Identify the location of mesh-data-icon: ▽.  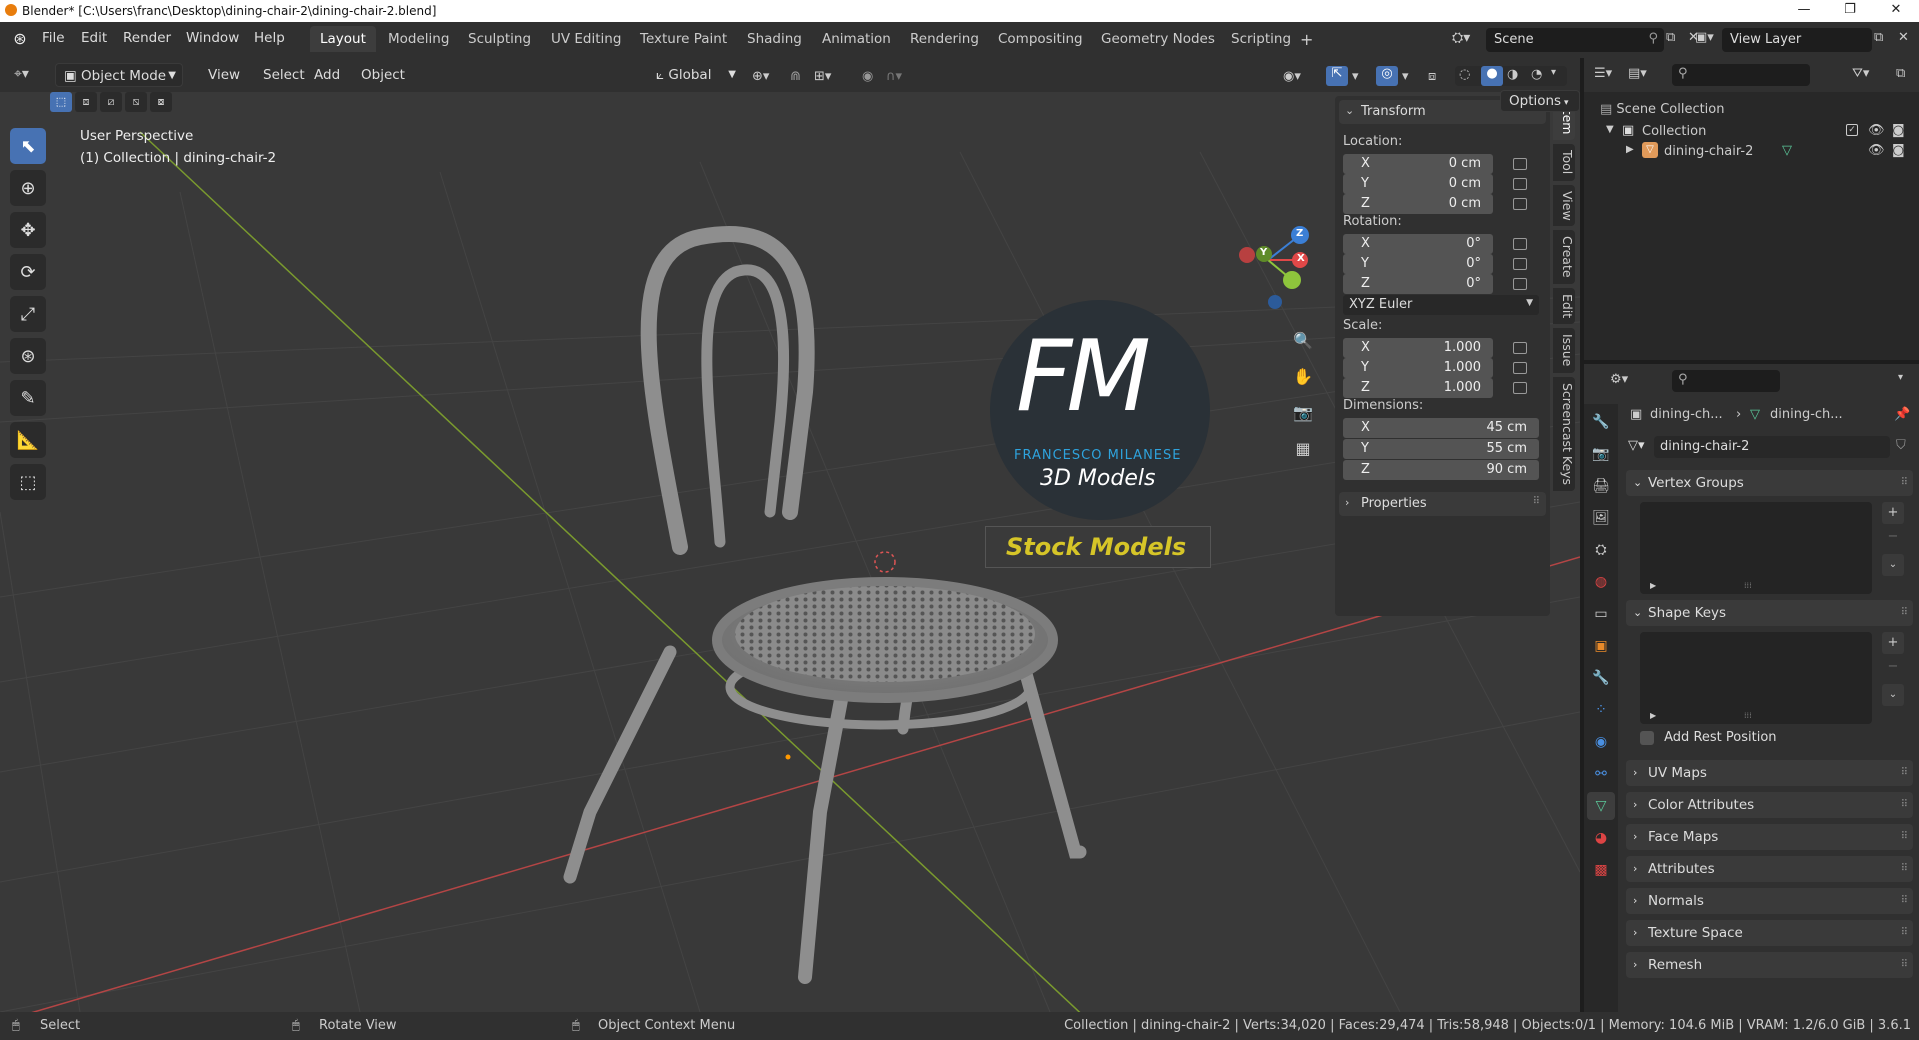
(1787, 150).